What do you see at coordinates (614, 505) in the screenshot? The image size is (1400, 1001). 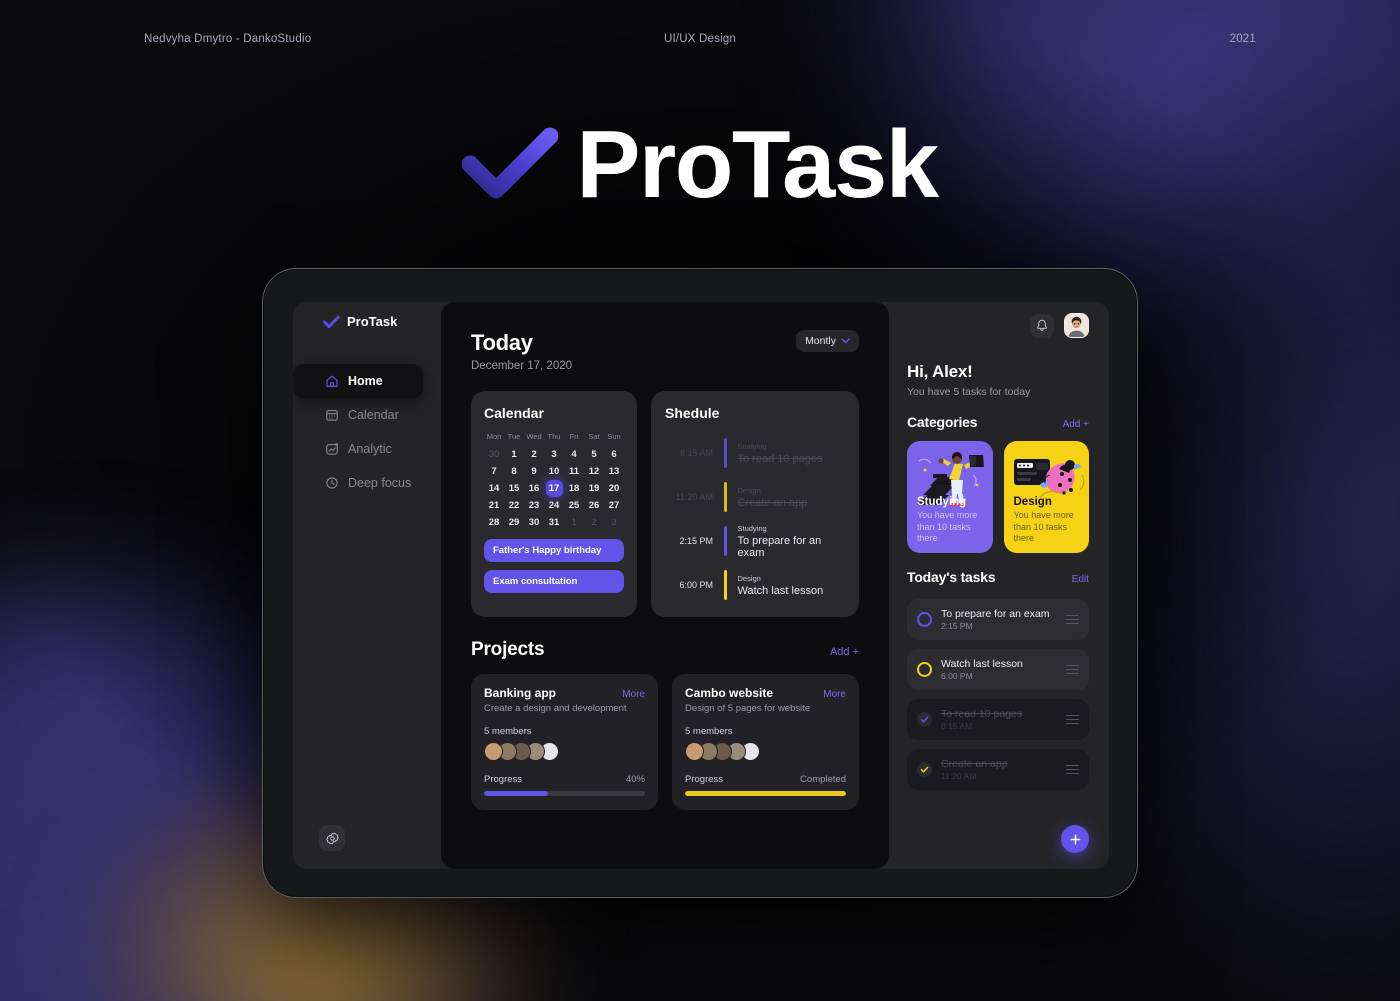 I see `calendar-day: 27` at bounding box center [614, 505].